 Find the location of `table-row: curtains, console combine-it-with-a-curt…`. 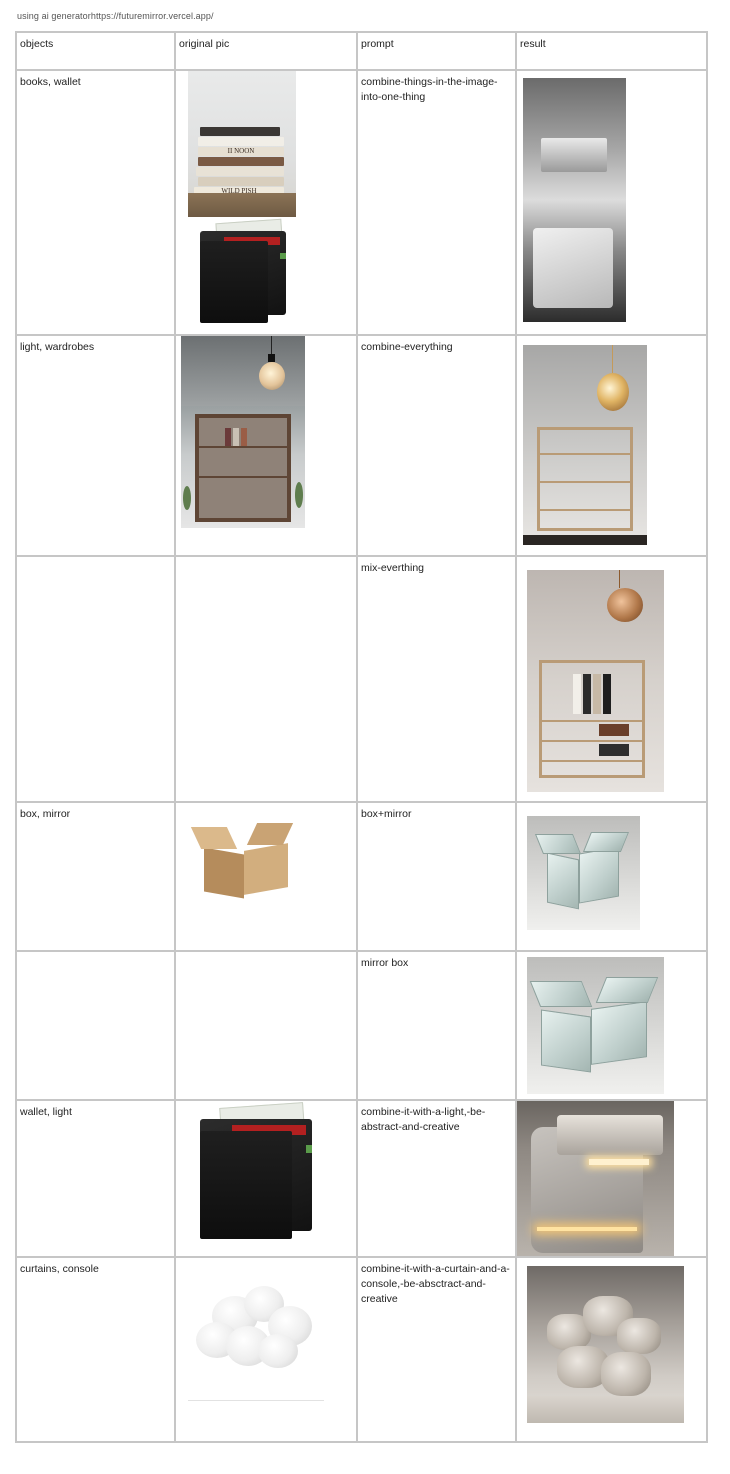

table-row: curtains, console combine-it-with-a-curt… is located at coordinates (361, 1349).